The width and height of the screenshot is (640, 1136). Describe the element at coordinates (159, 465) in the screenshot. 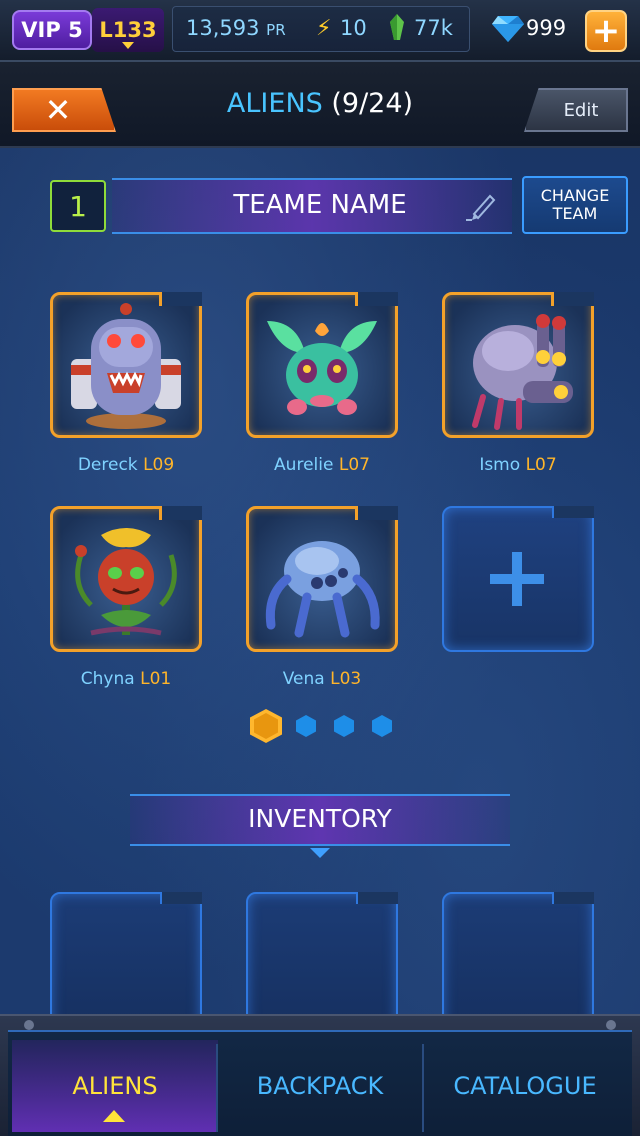

I see `alien-level: L09` at that location.